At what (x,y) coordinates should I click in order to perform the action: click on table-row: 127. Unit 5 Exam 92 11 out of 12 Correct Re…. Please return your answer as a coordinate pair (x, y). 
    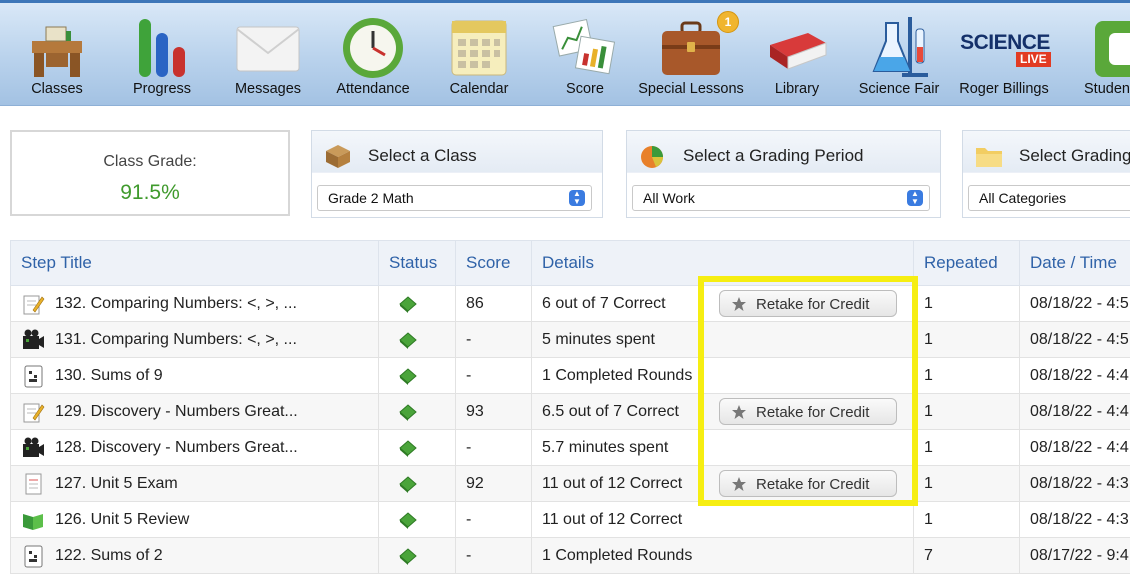
    Looking at the image, I should click on (570, 483).